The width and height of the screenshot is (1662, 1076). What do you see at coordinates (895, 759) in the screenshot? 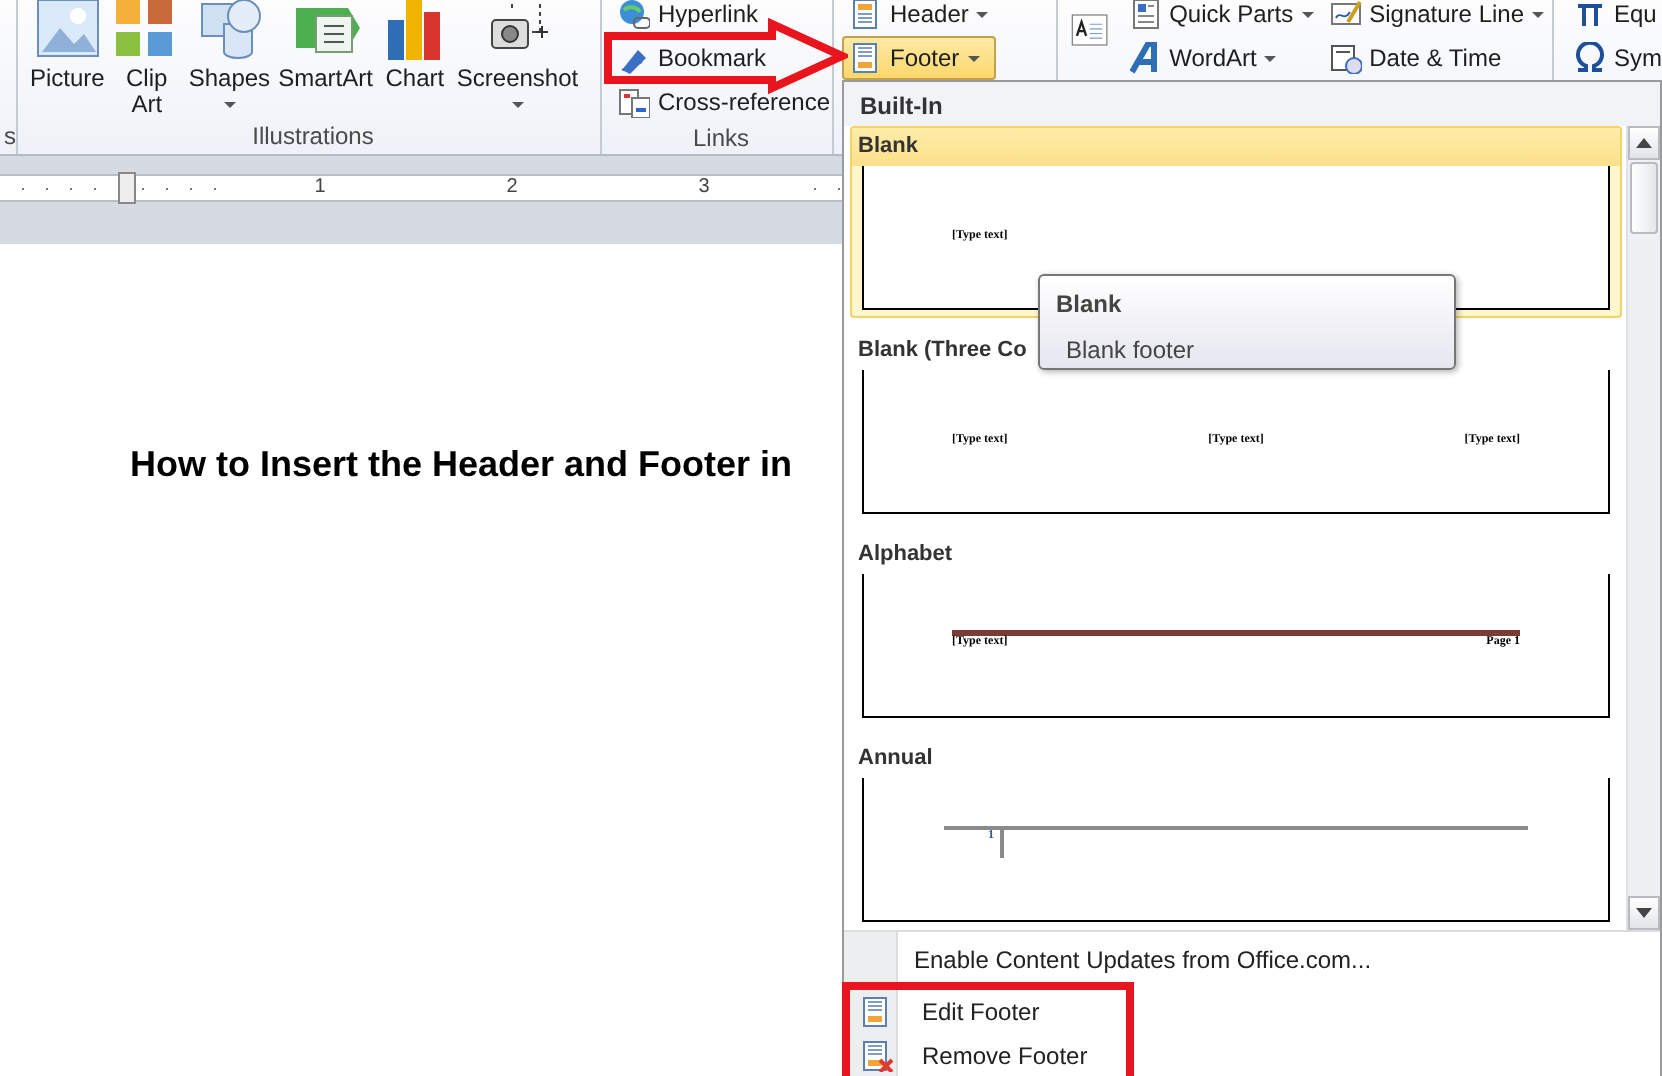
I see `gallery-item-title: Annual` at bounding box center [895, 759].